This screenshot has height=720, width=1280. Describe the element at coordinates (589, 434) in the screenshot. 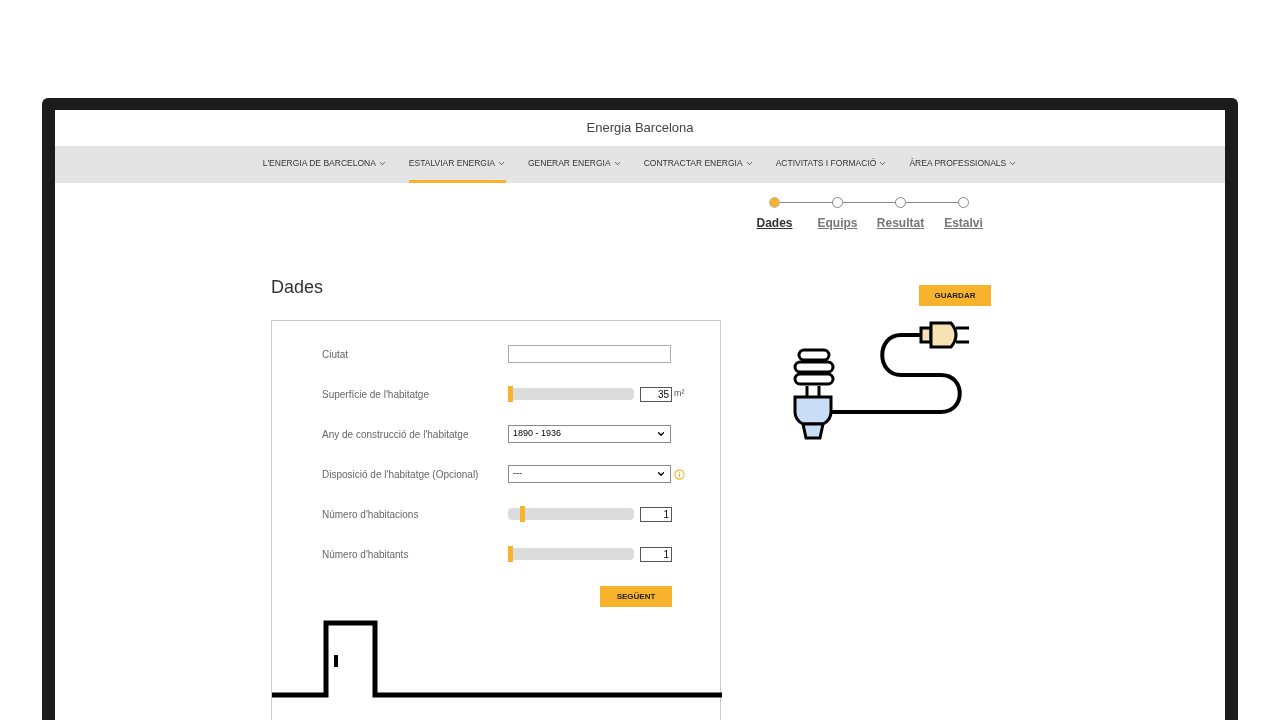

I see `select-field: 1890 - 1936` at that location.